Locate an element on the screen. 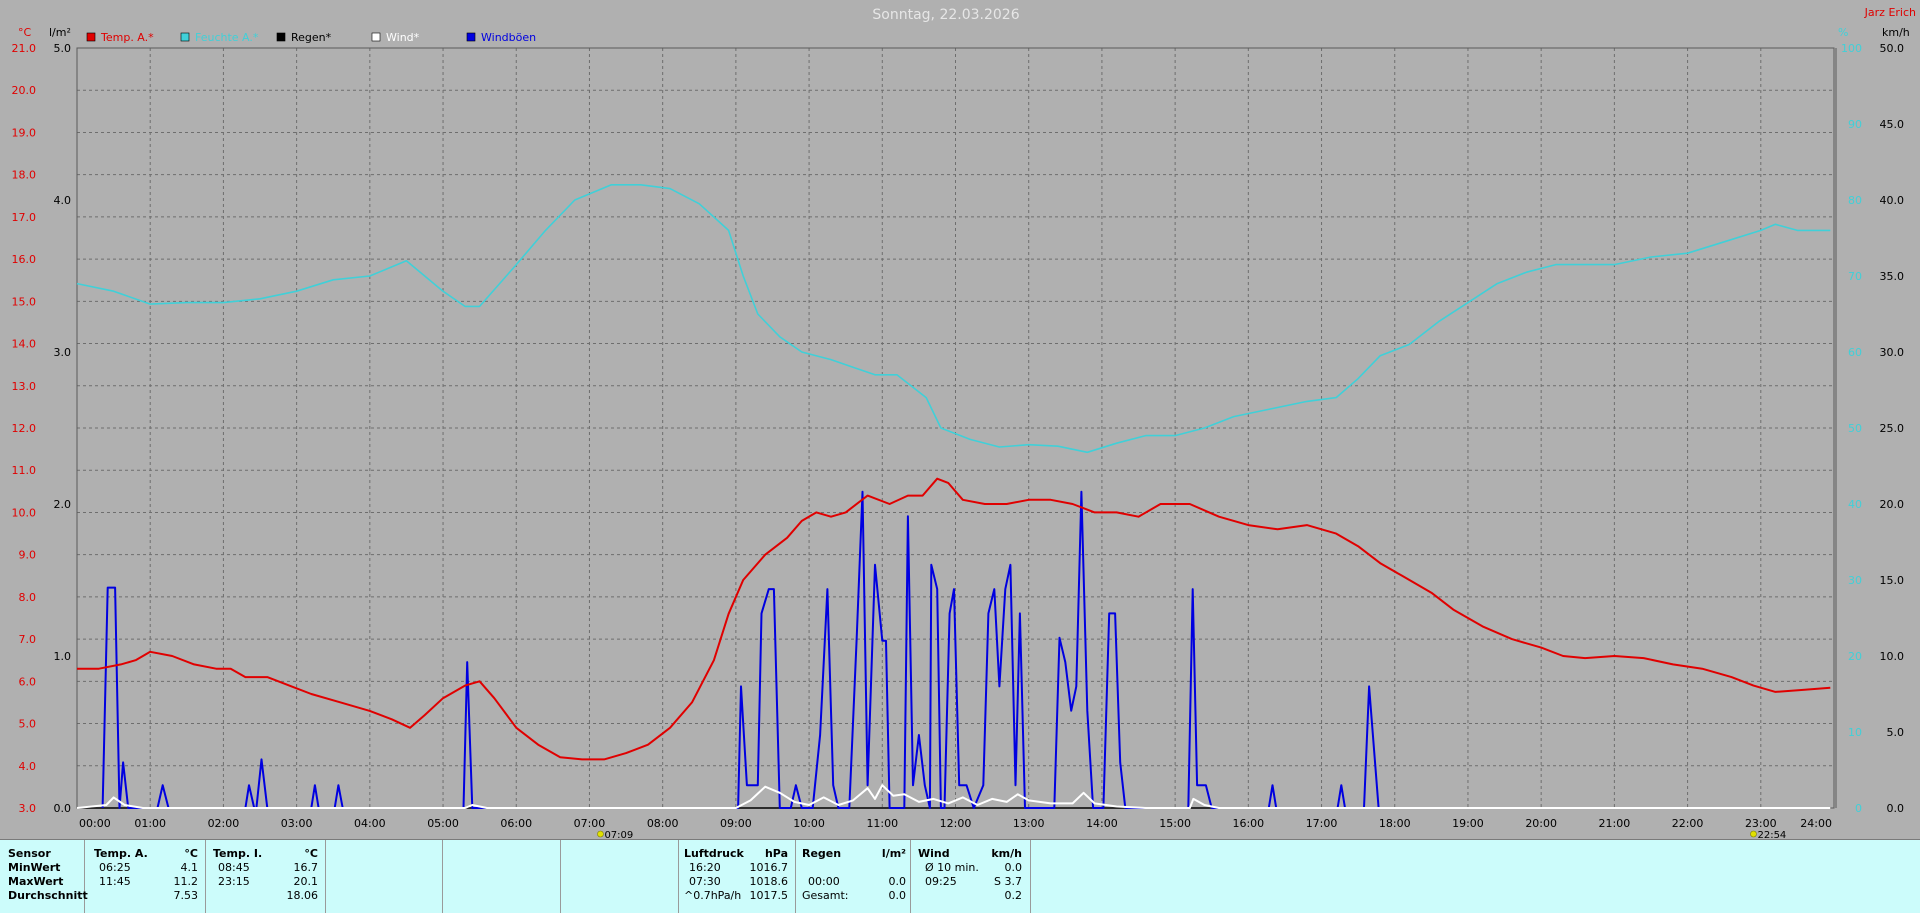  rain-time: 00:00 is located at coordinates (824, 881).